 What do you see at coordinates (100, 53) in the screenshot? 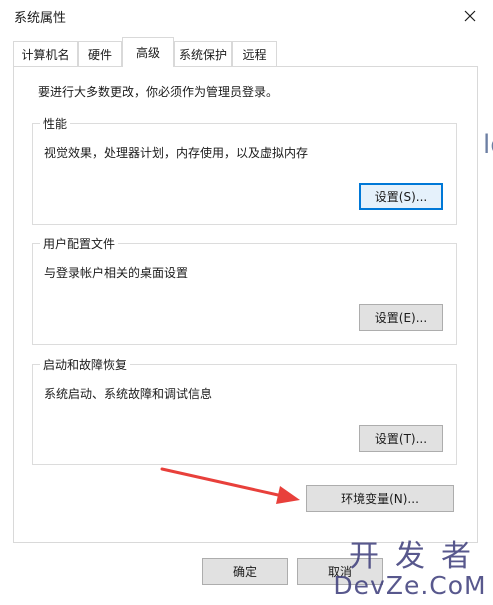
I see `tab-hardware: 硬件` at bounding box center [100, 53].